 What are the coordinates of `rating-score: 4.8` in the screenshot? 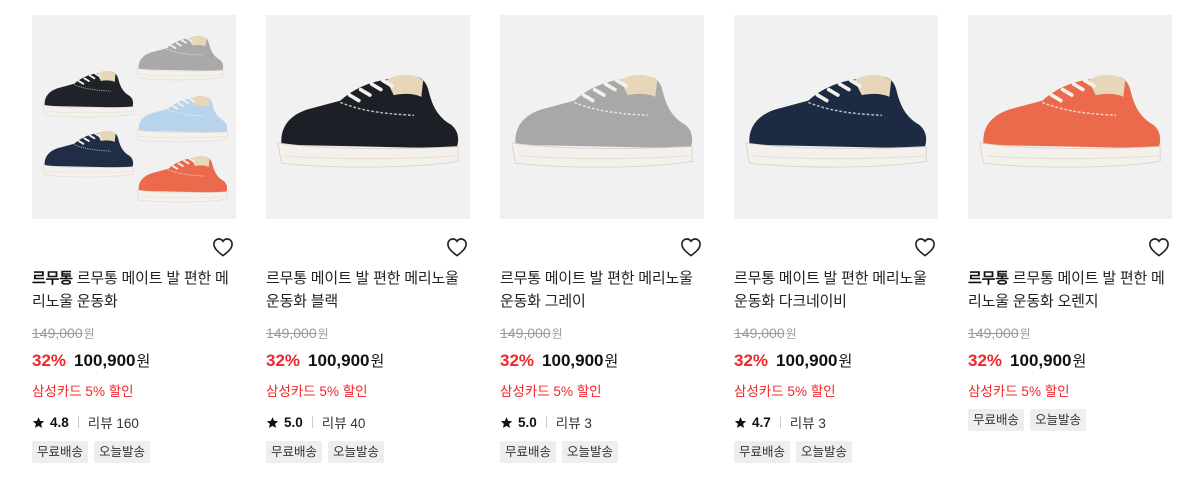 It's located at (59, 422).